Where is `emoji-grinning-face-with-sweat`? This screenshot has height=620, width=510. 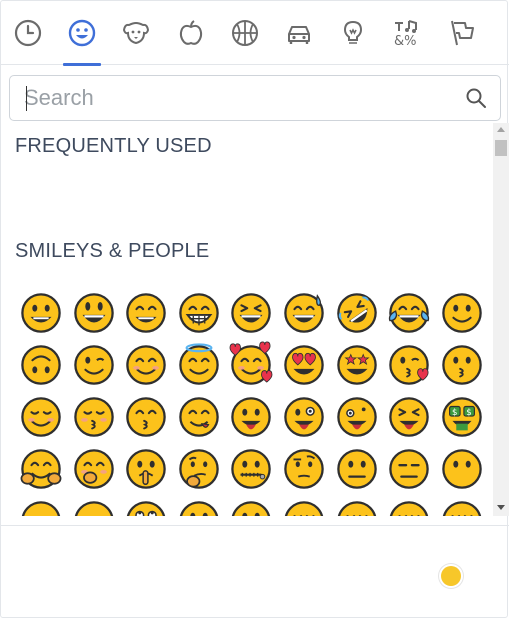 emoji-grinning-face-with-sweat is located at coordinates (304, 313).